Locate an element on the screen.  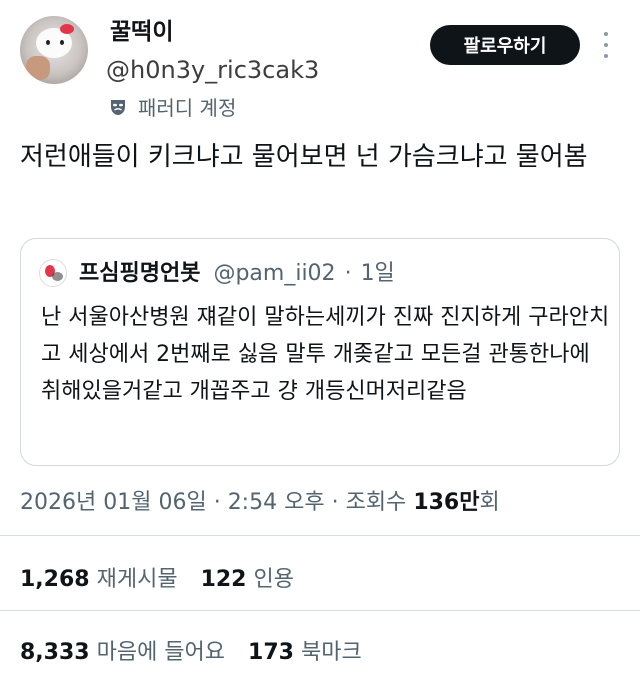
quoted-author-avatar is located at coordinates (53, 273).